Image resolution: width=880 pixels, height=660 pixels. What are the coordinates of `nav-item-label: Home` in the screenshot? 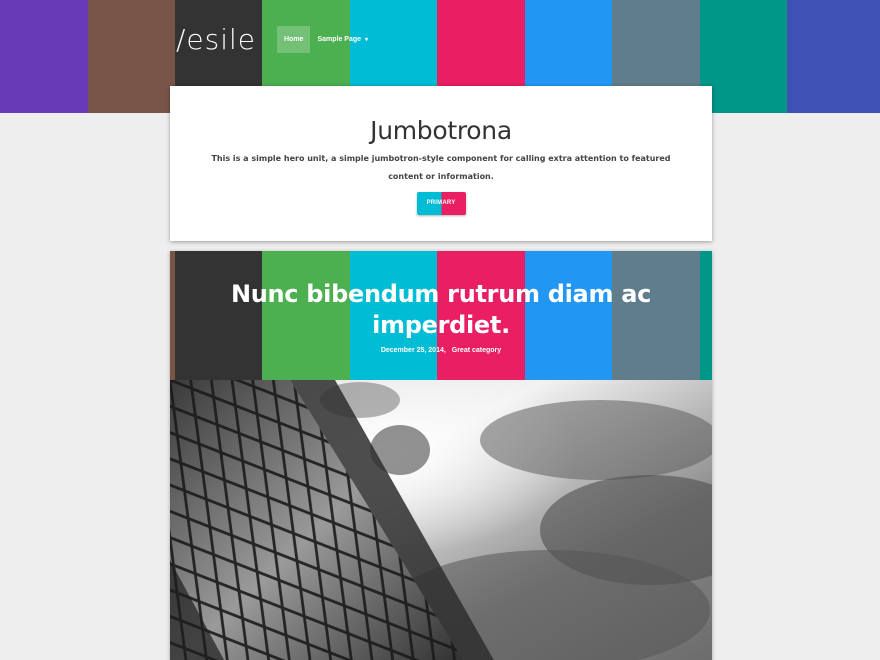 It's located at (294, 39).